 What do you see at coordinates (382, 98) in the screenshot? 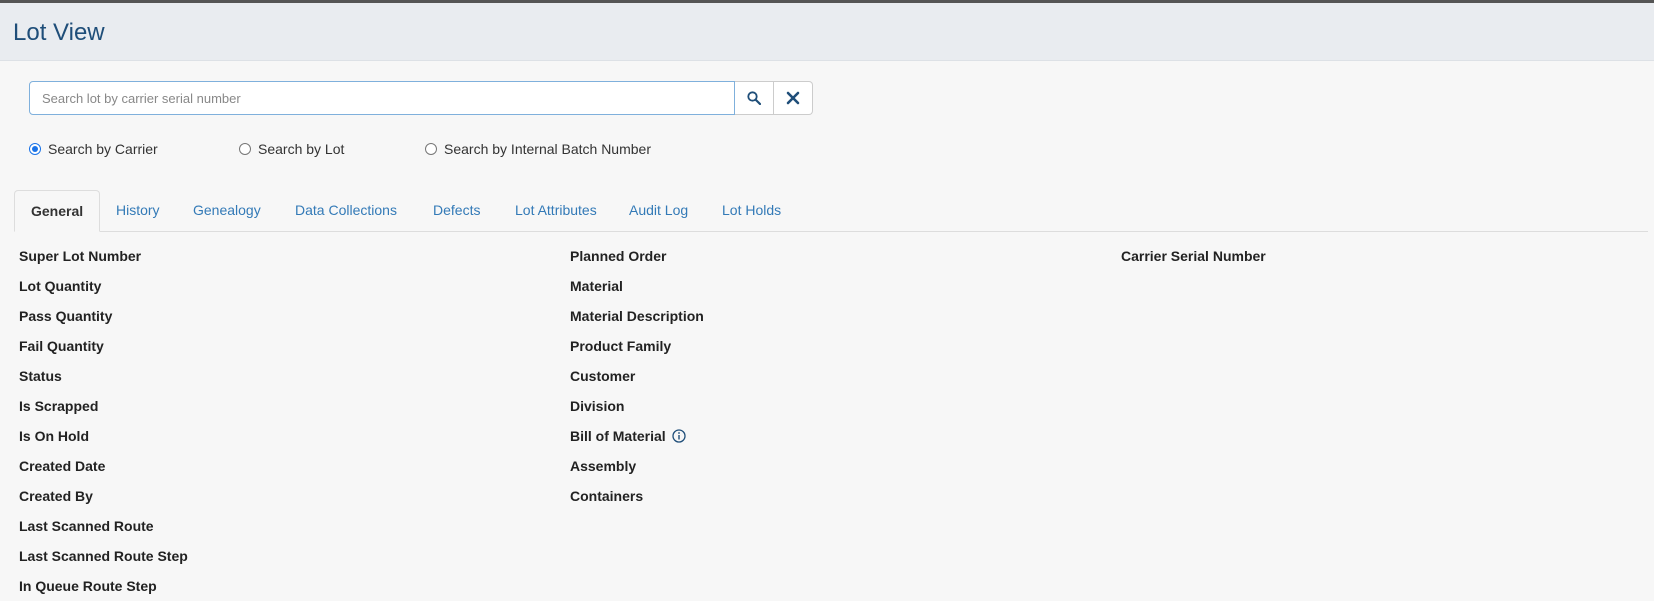
I see `search-input` at bounding box center [382, 98].